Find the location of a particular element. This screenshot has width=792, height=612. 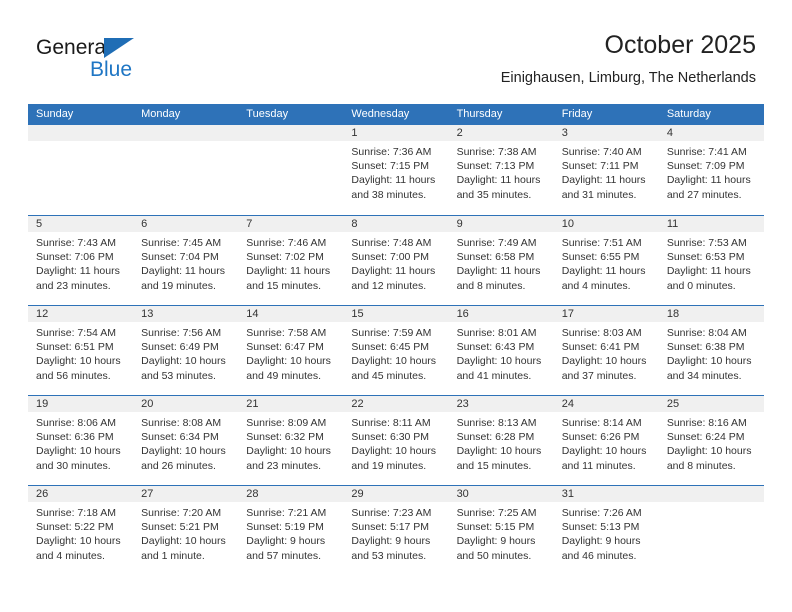

logo-text-general: General is located at coordinates (73, 47).